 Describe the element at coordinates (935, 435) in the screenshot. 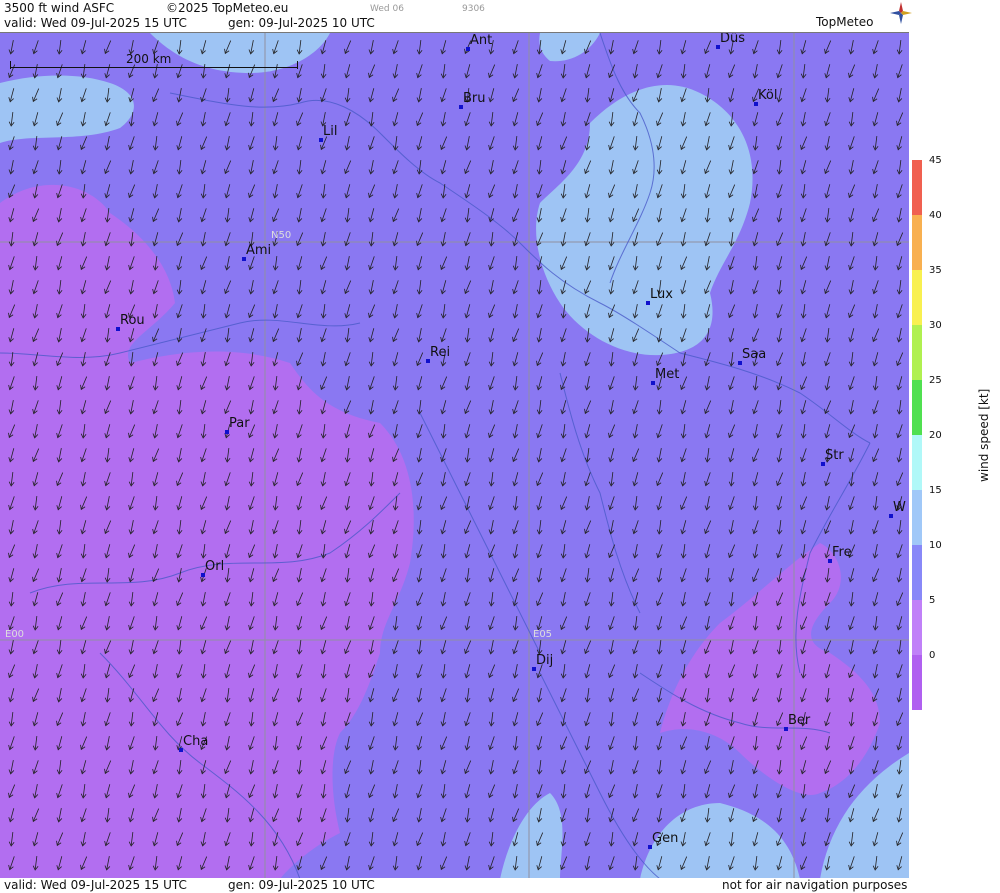

I see `legend-tick: 20` at that location.